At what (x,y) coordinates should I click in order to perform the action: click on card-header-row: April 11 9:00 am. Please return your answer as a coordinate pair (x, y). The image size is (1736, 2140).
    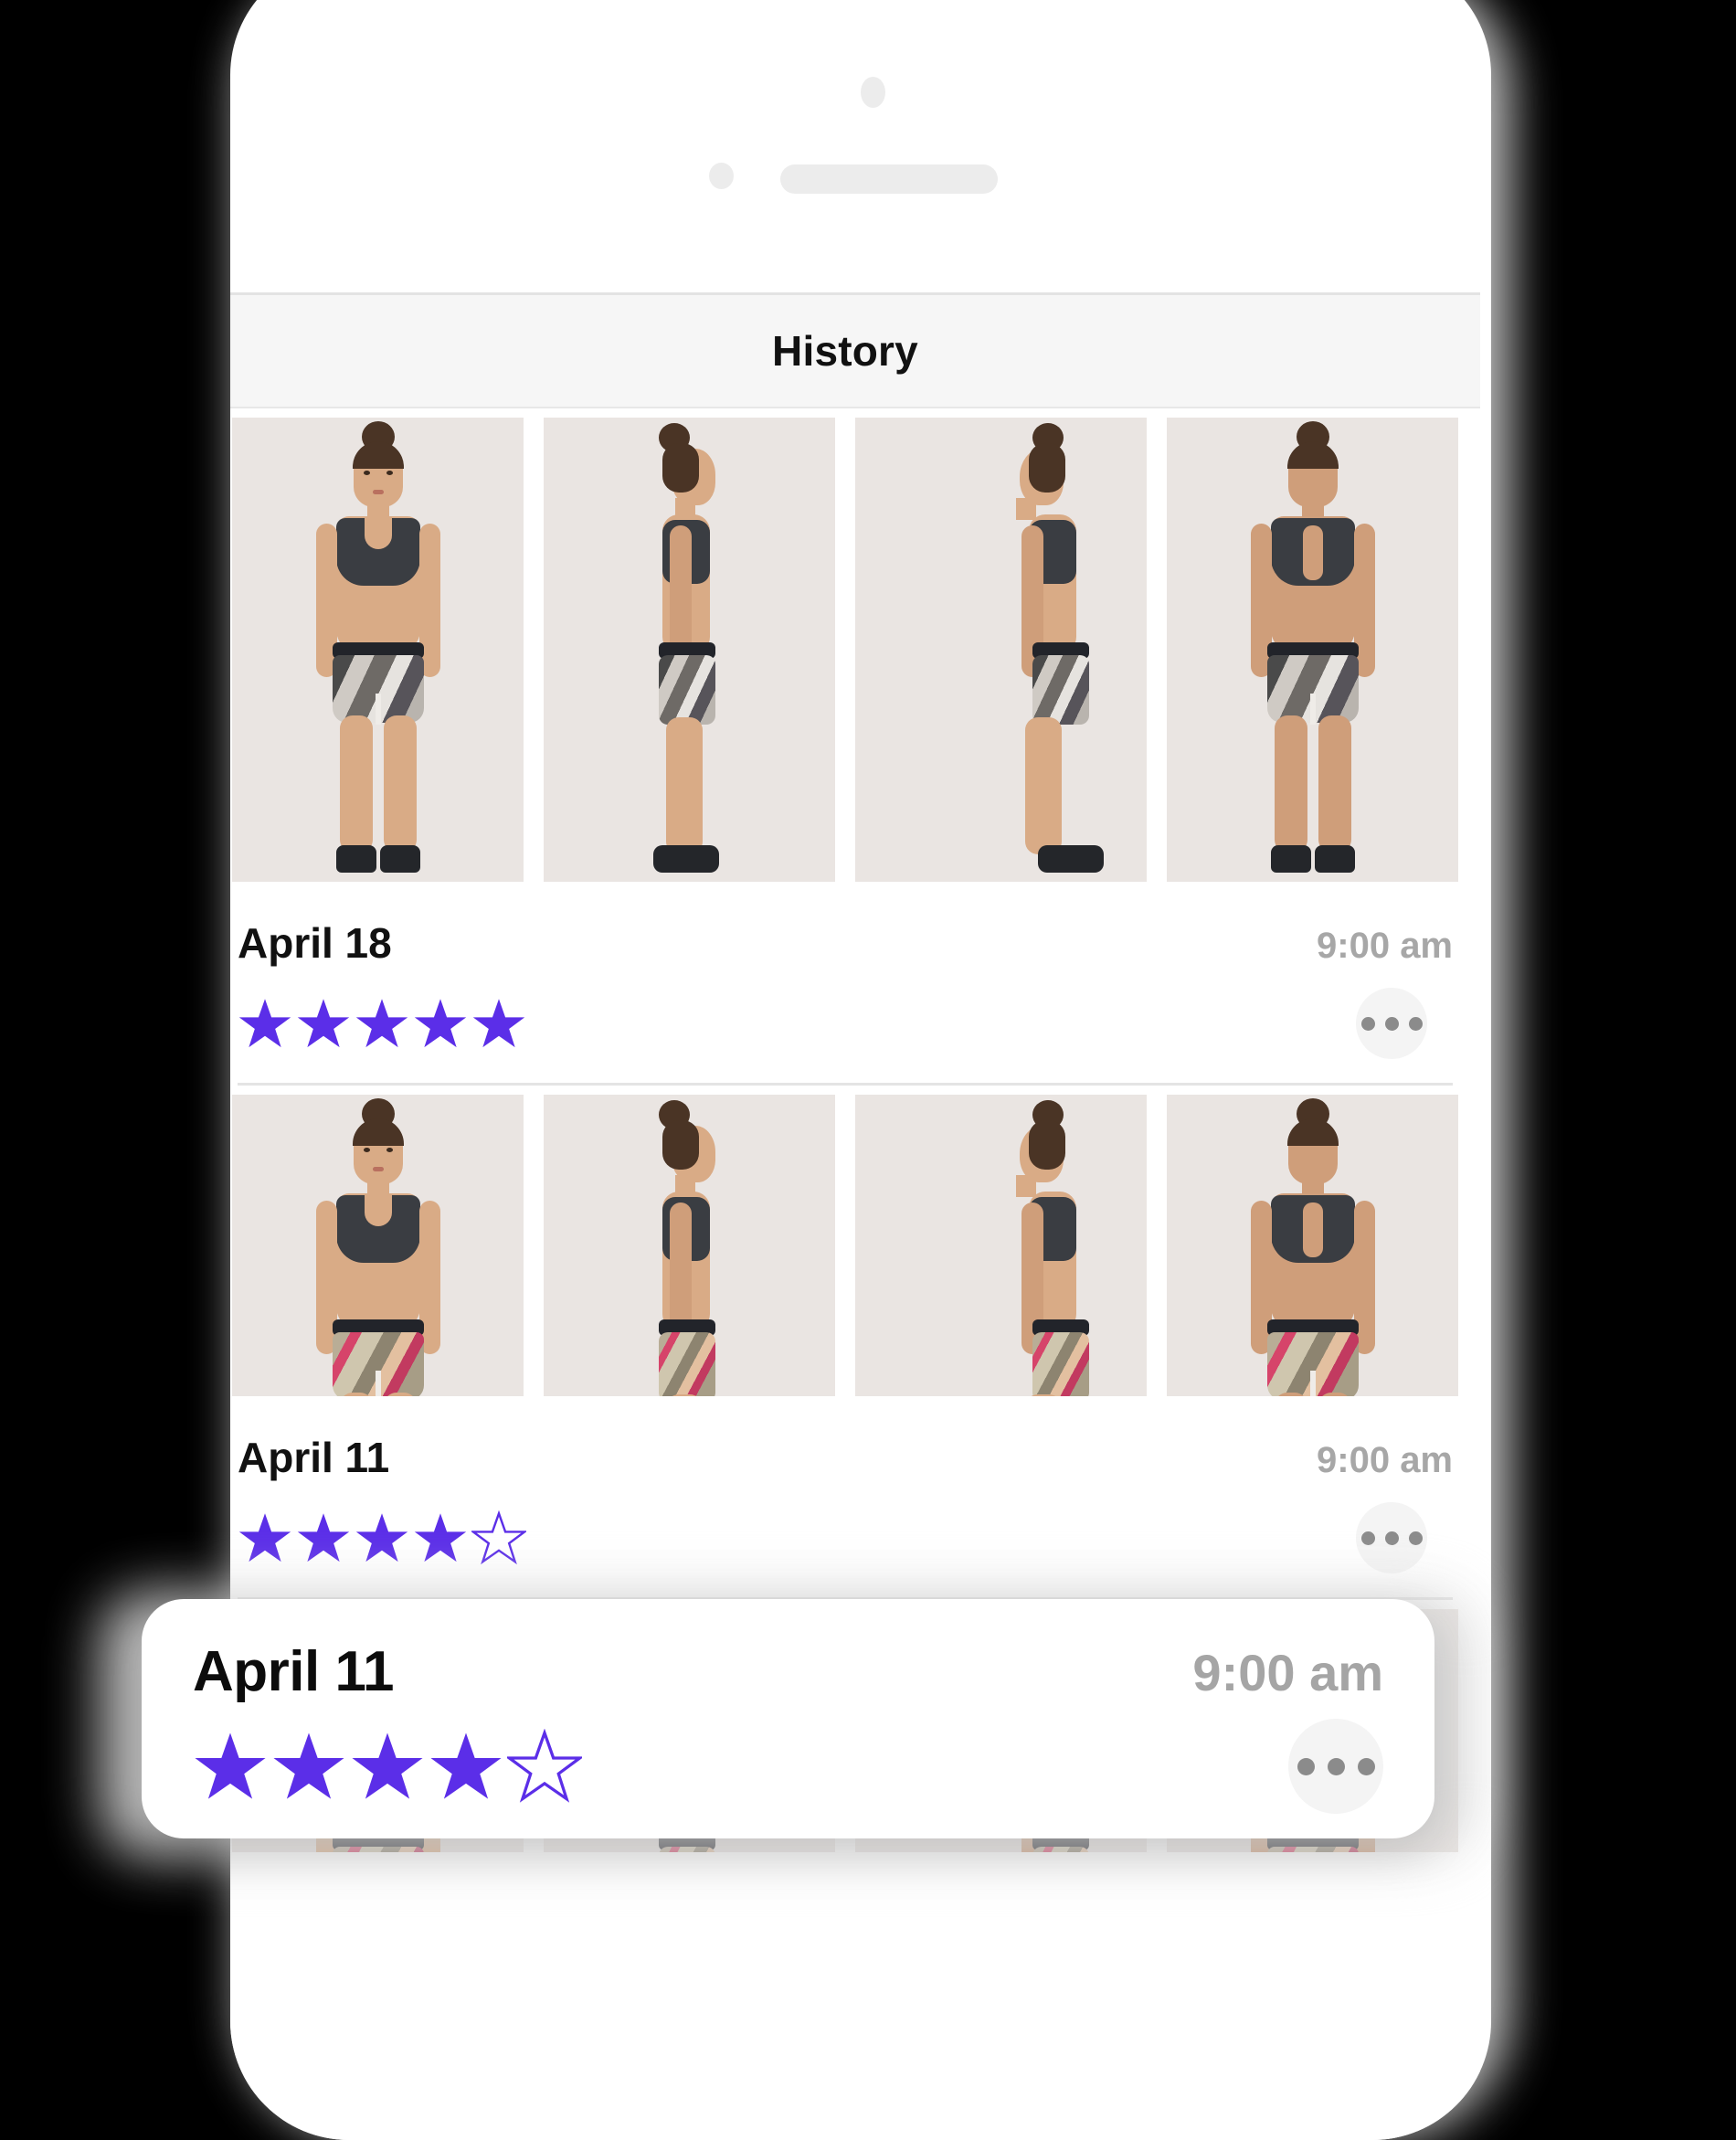
    Looking at the image, I should click on (788, 1651).